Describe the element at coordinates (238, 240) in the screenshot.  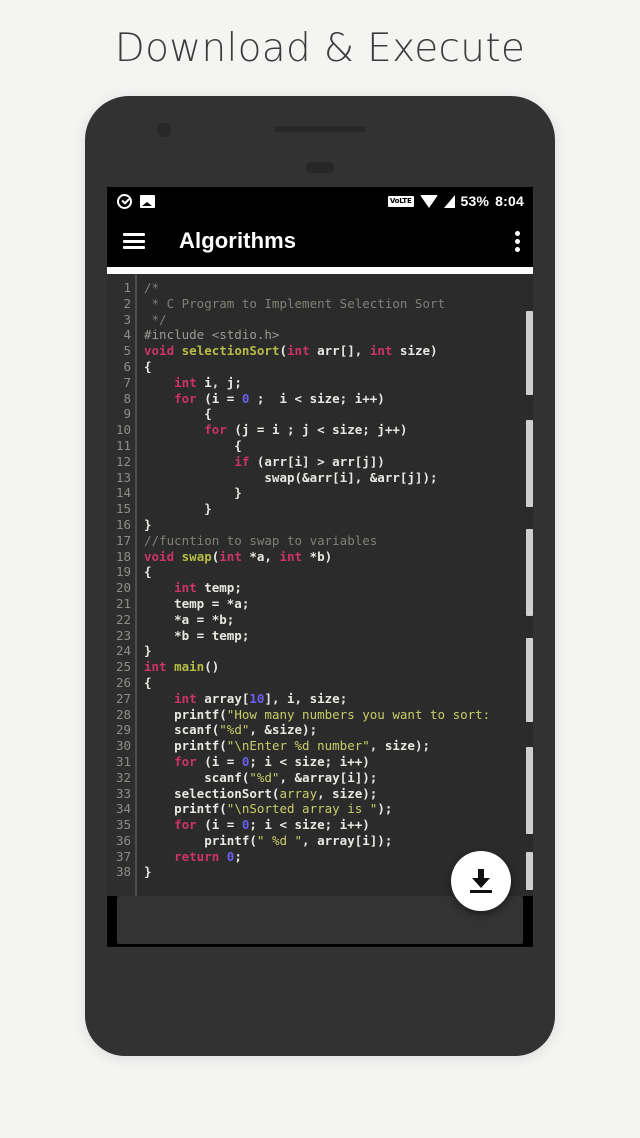
I see `app-bar-title: Algorithms` at that location.